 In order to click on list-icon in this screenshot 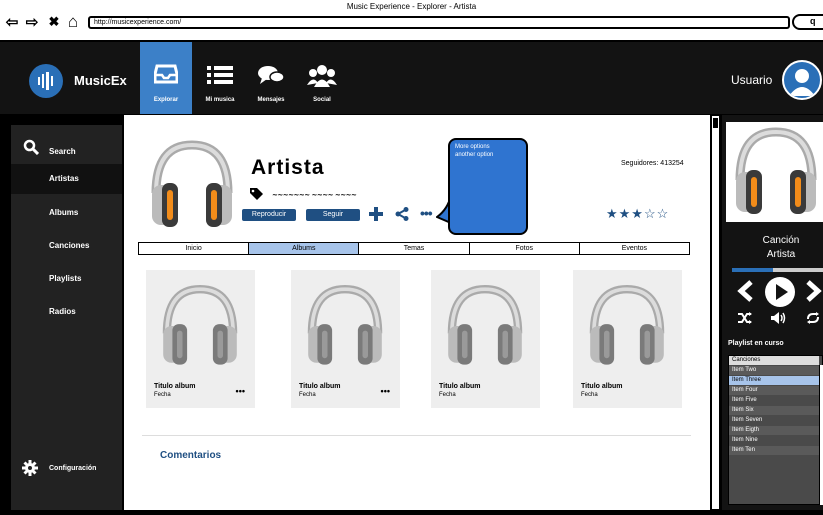, I will do `click(220, 76)`.